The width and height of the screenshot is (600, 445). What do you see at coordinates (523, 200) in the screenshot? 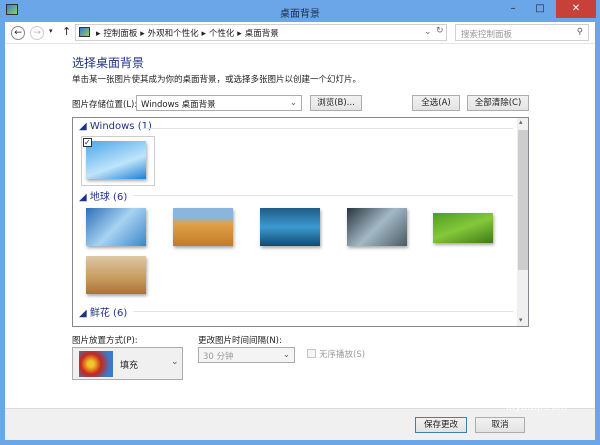
I see `scrollbar-thumb` at bounding box center [523, 200].